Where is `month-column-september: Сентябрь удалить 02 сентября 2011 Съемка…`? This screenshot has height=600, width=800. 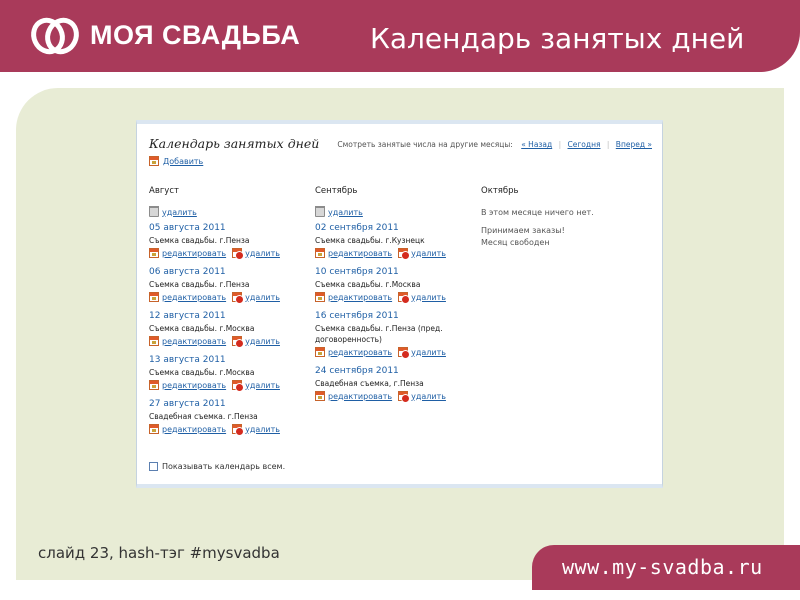 month-column-september: Сентябрь удалить 02 сентября 2011 Съемка… is located at coordinates (395, 298).